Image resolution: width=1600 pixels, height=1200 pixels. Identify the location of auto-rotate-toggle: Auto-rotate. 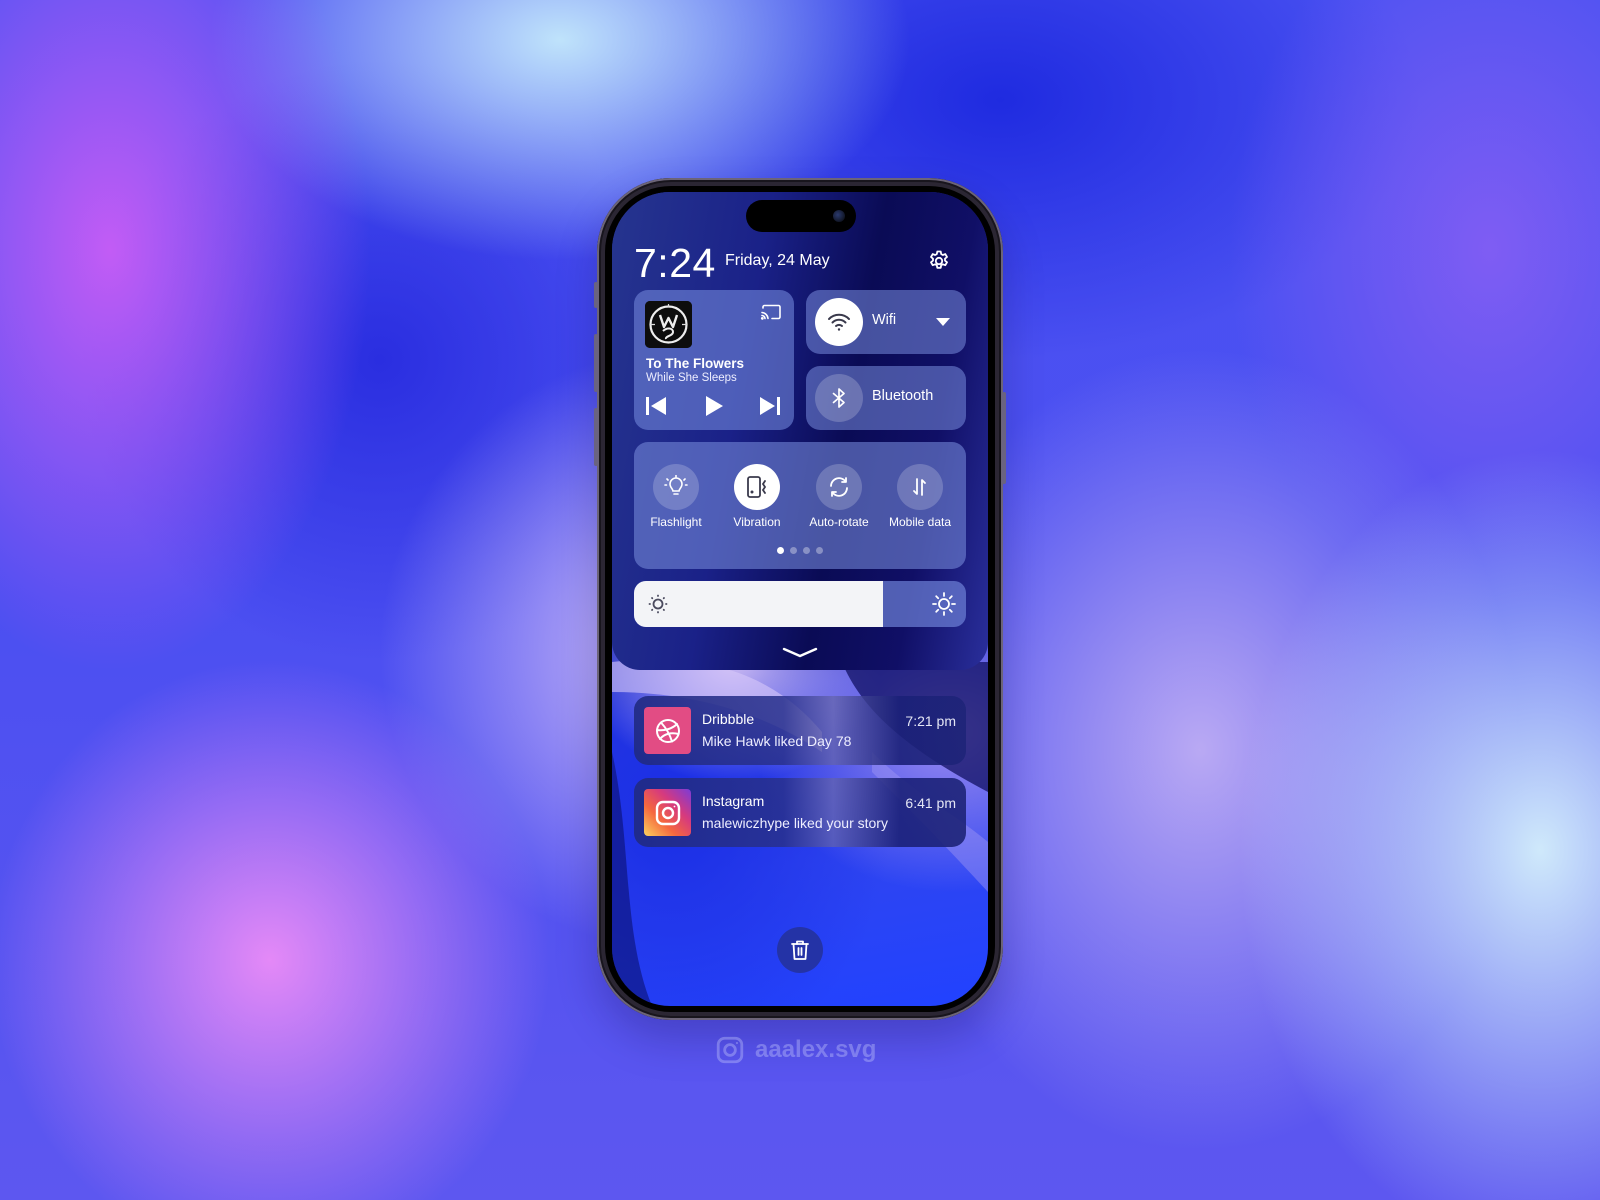
(839, 496).